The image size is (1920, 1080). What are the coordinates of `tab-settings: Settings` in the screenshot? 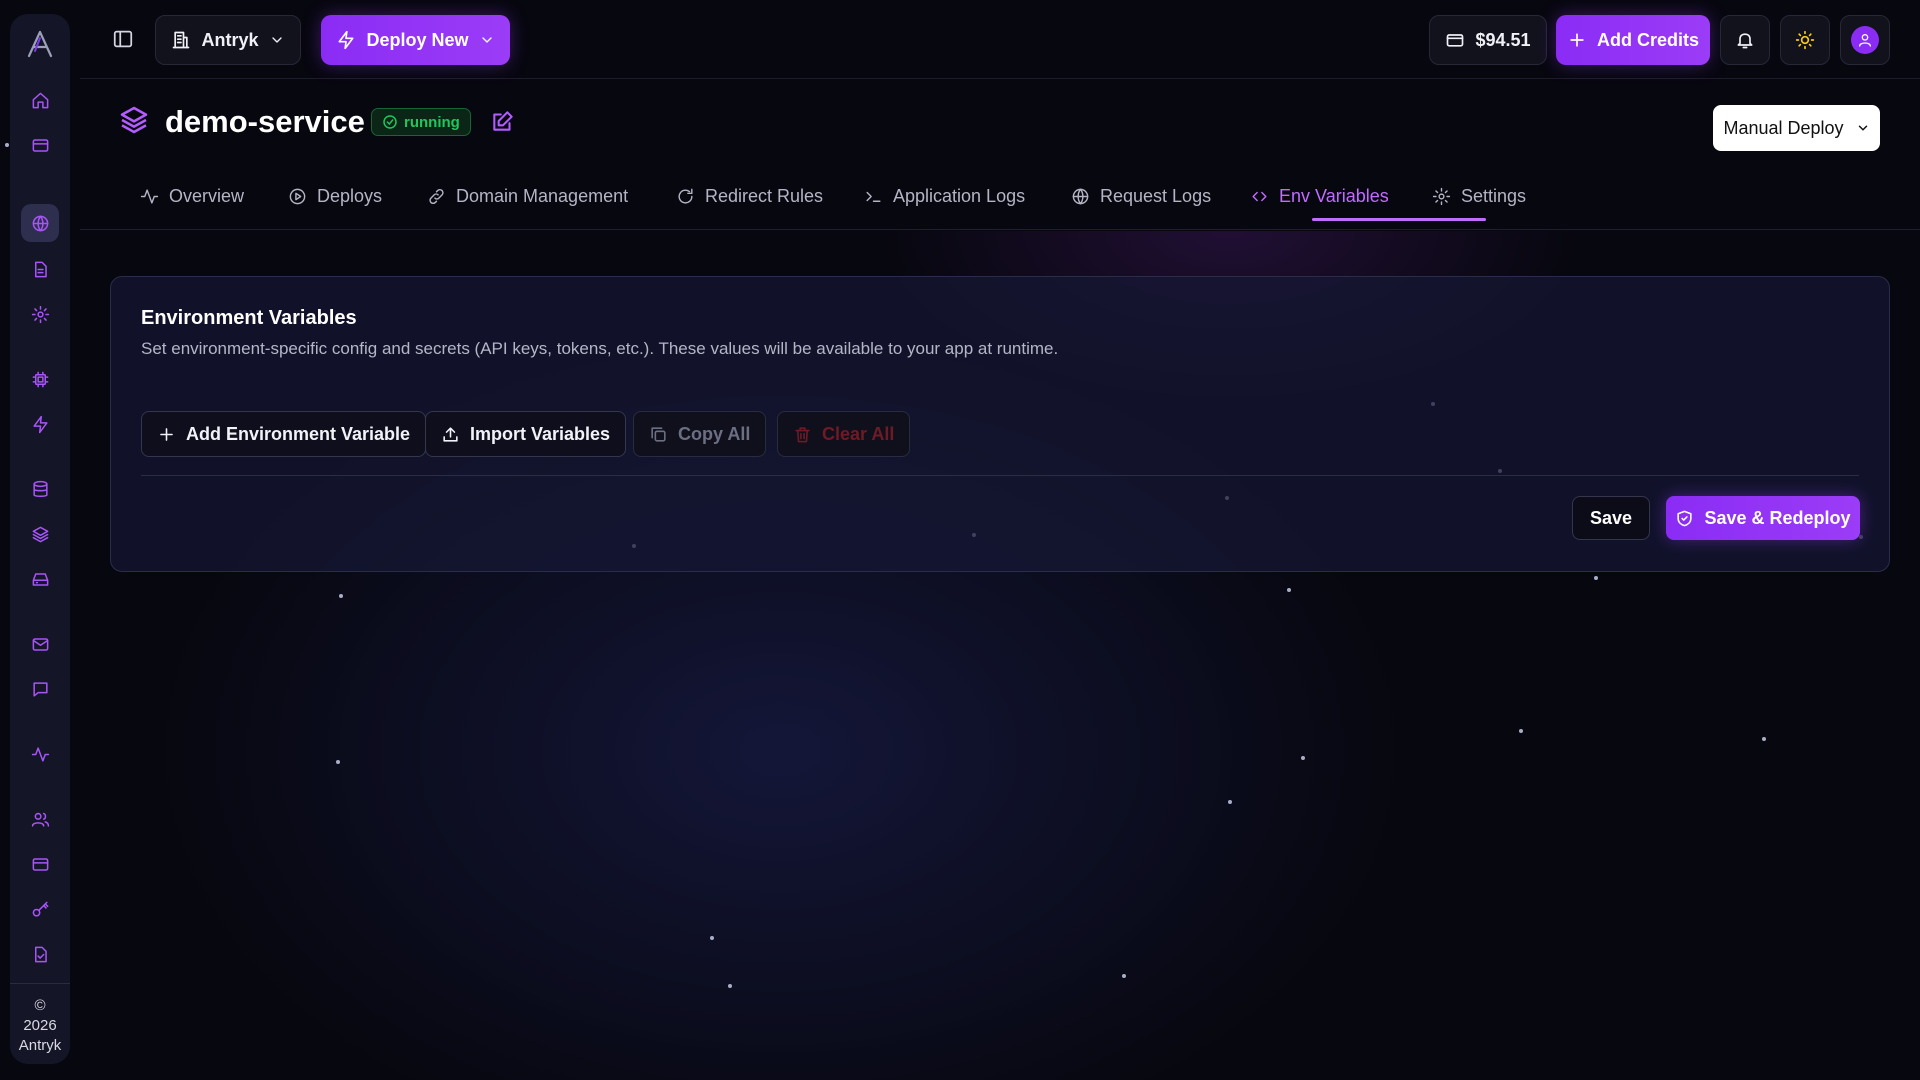 It's located at (1479, 196).